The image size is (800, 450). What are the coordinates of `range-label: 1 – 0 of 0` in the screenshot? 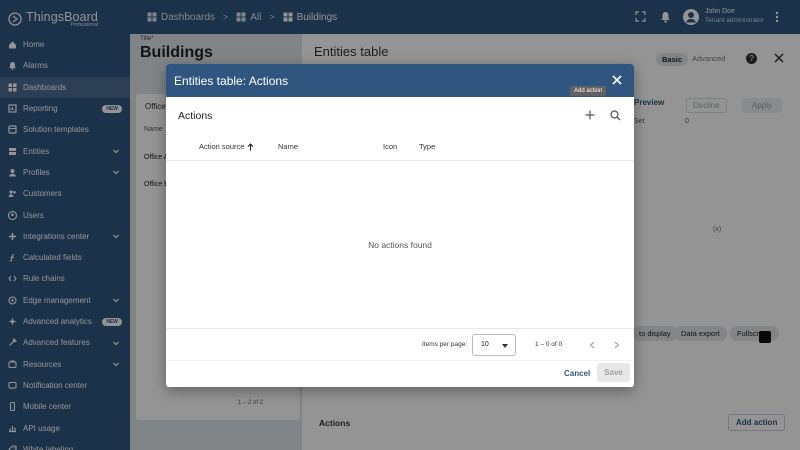 It's located at (549, 344).